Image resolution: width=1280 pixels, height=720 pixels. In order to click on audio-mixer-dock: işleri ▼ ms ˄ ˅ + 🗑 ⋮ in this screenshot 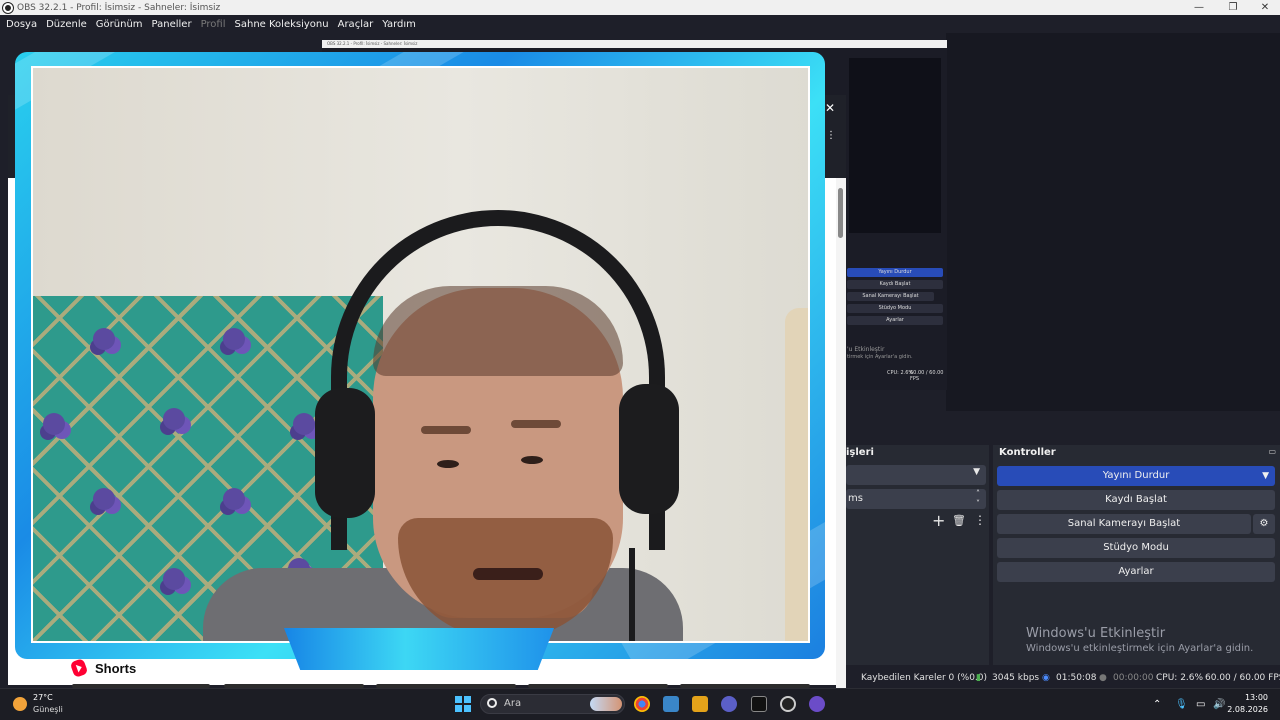, I will do `click(917, 555)`.